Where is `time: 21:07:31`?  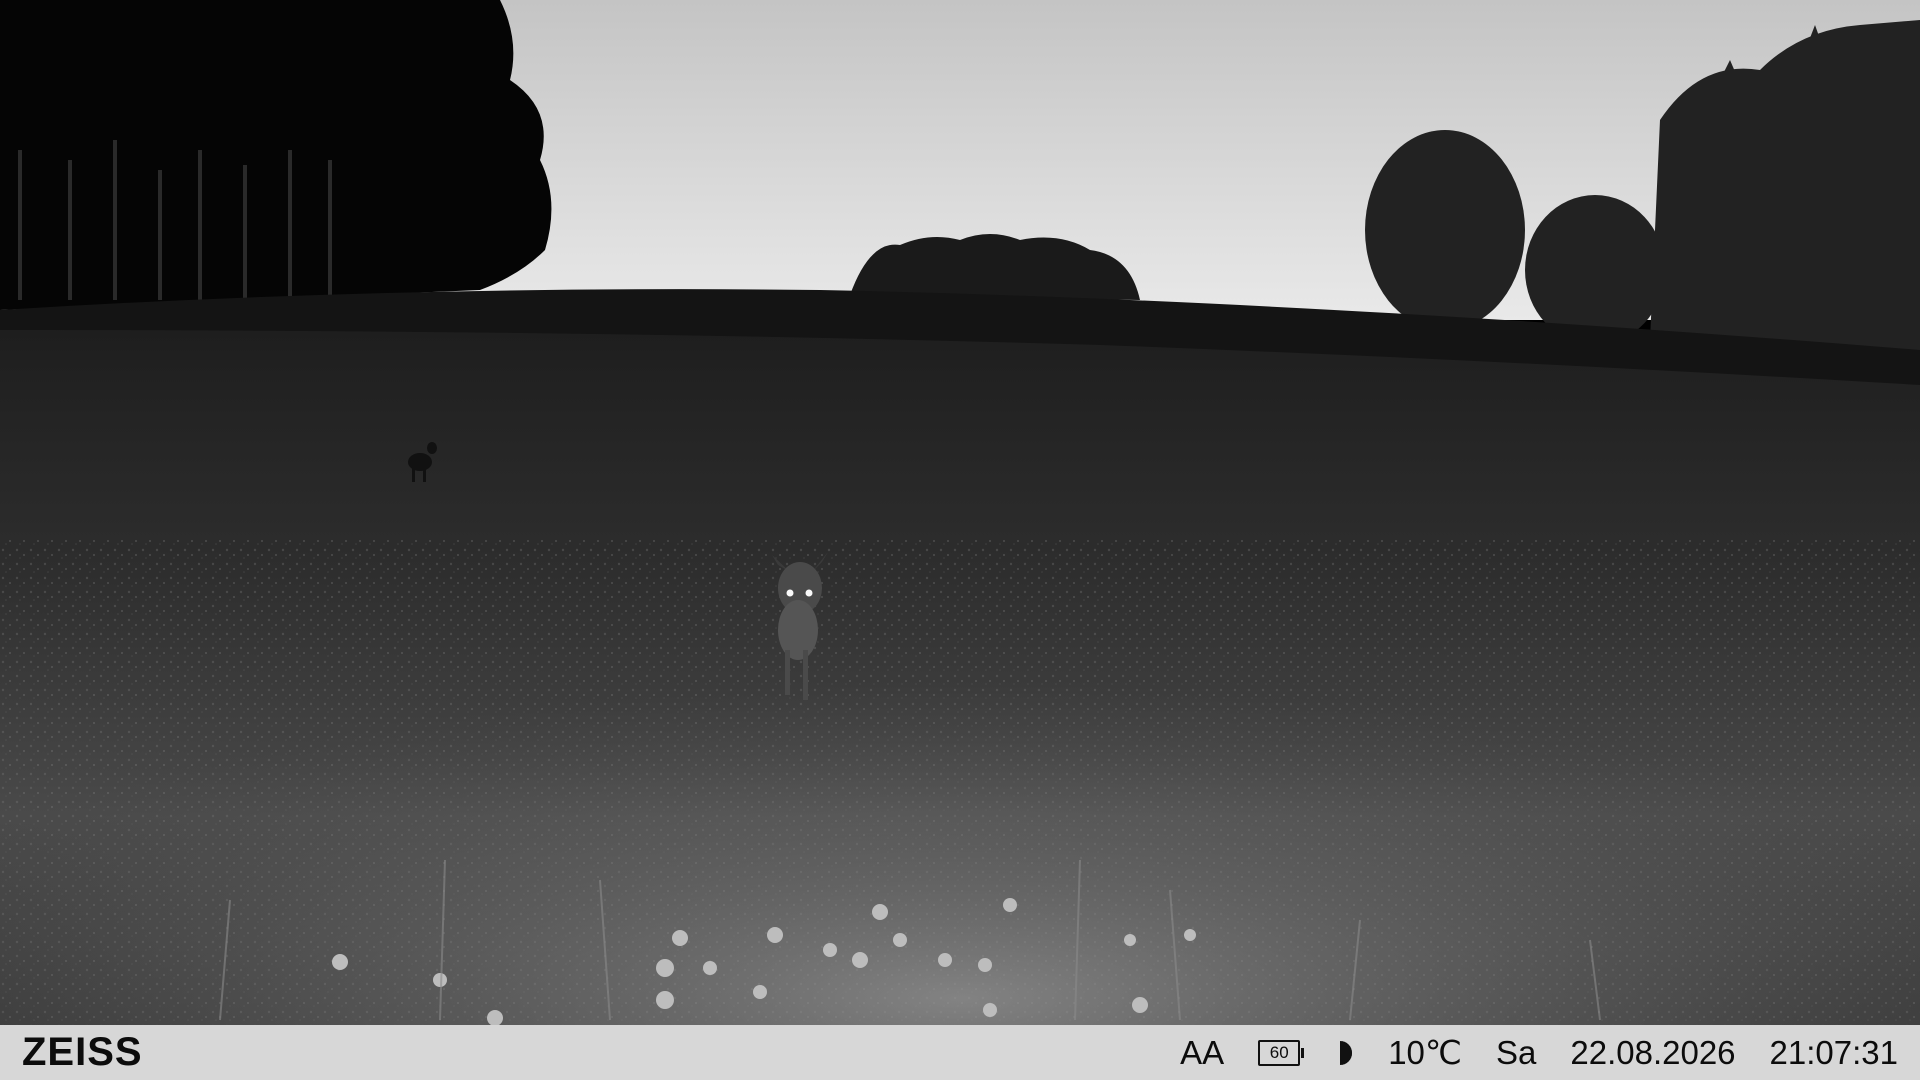 time: 21:07:31 is located at coordinates (1833, 1052).